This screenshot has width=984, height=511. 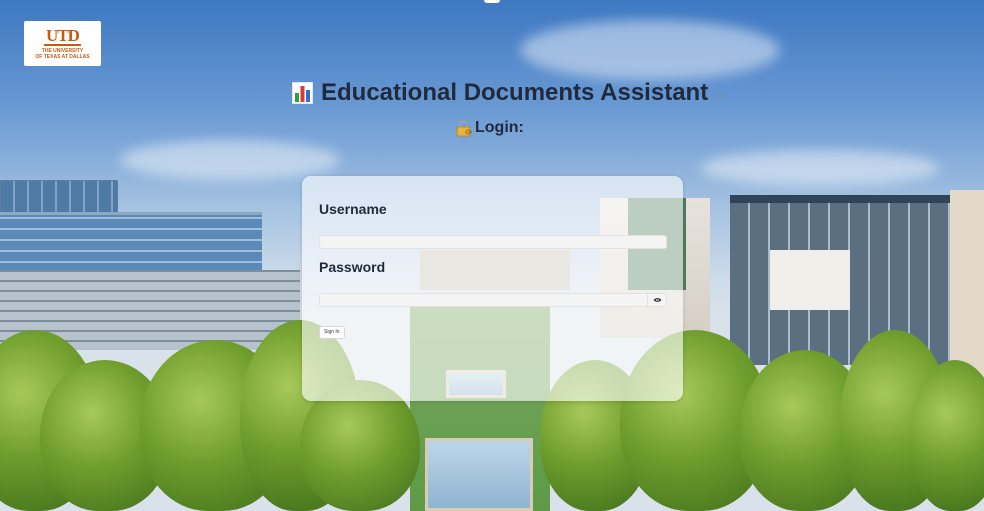 What do you see at coordinates (515, 92) in the screenshot?
I see `page-title: Educational Documents Assistant` at bounding box center [515, 92].